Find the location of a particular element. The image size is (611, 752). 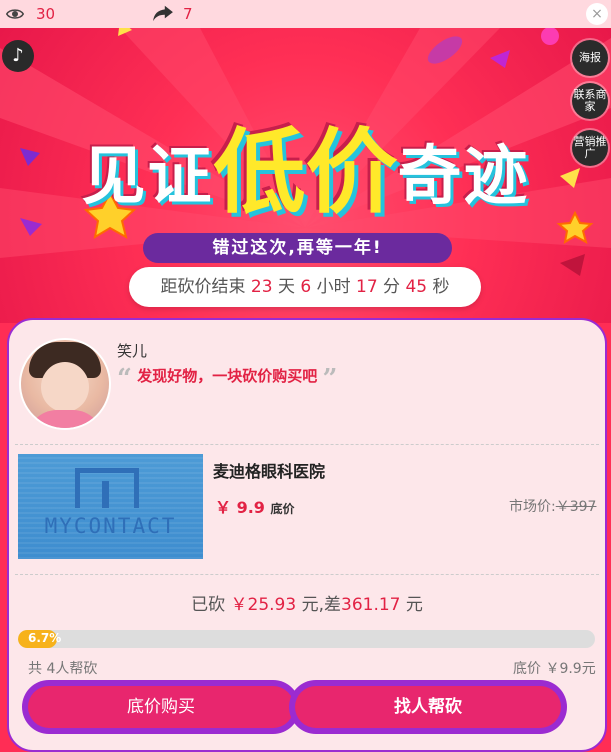

countdown-days: 23 is located at coordinates (261, 287).